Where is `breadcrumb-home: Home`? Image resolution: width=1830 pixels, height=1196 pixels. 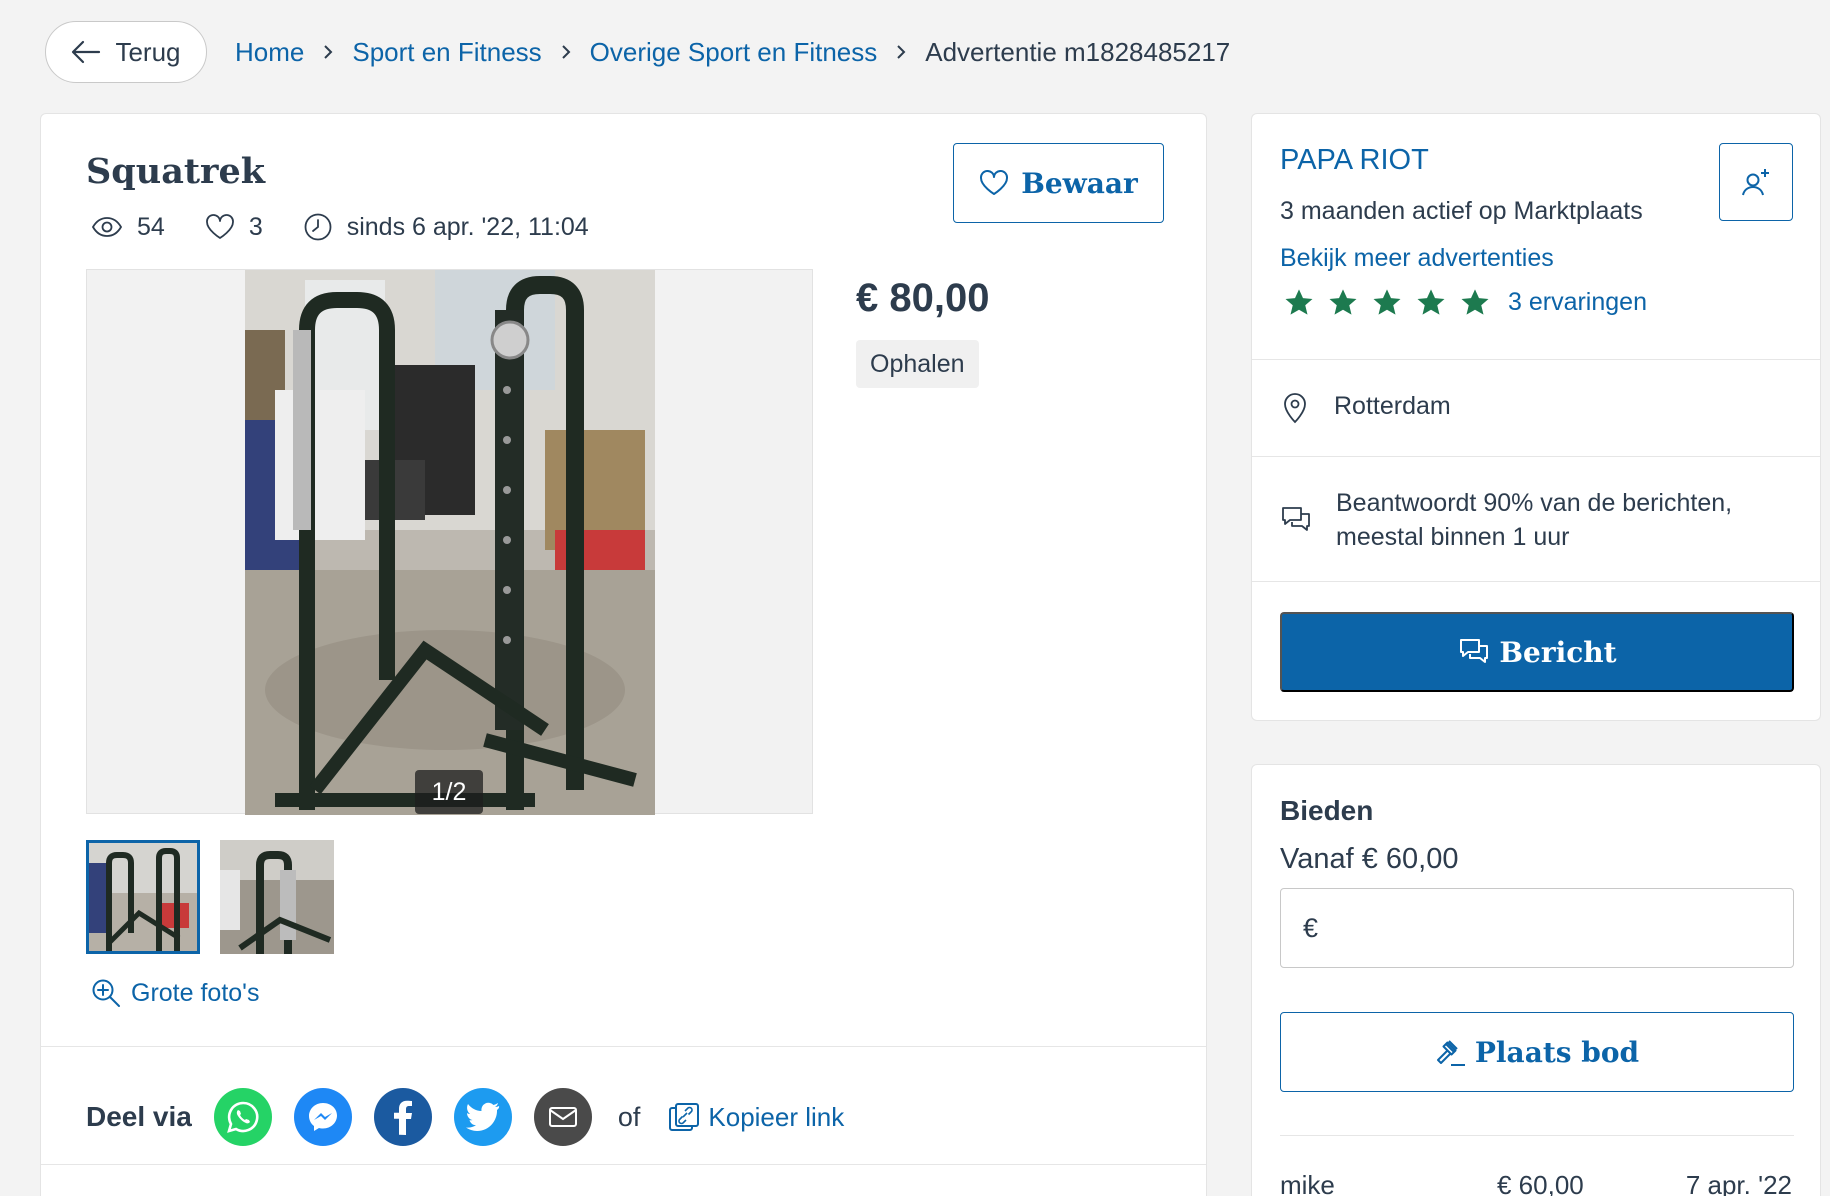
breadcrumb-home: Home is located at coordinates (269, 52).